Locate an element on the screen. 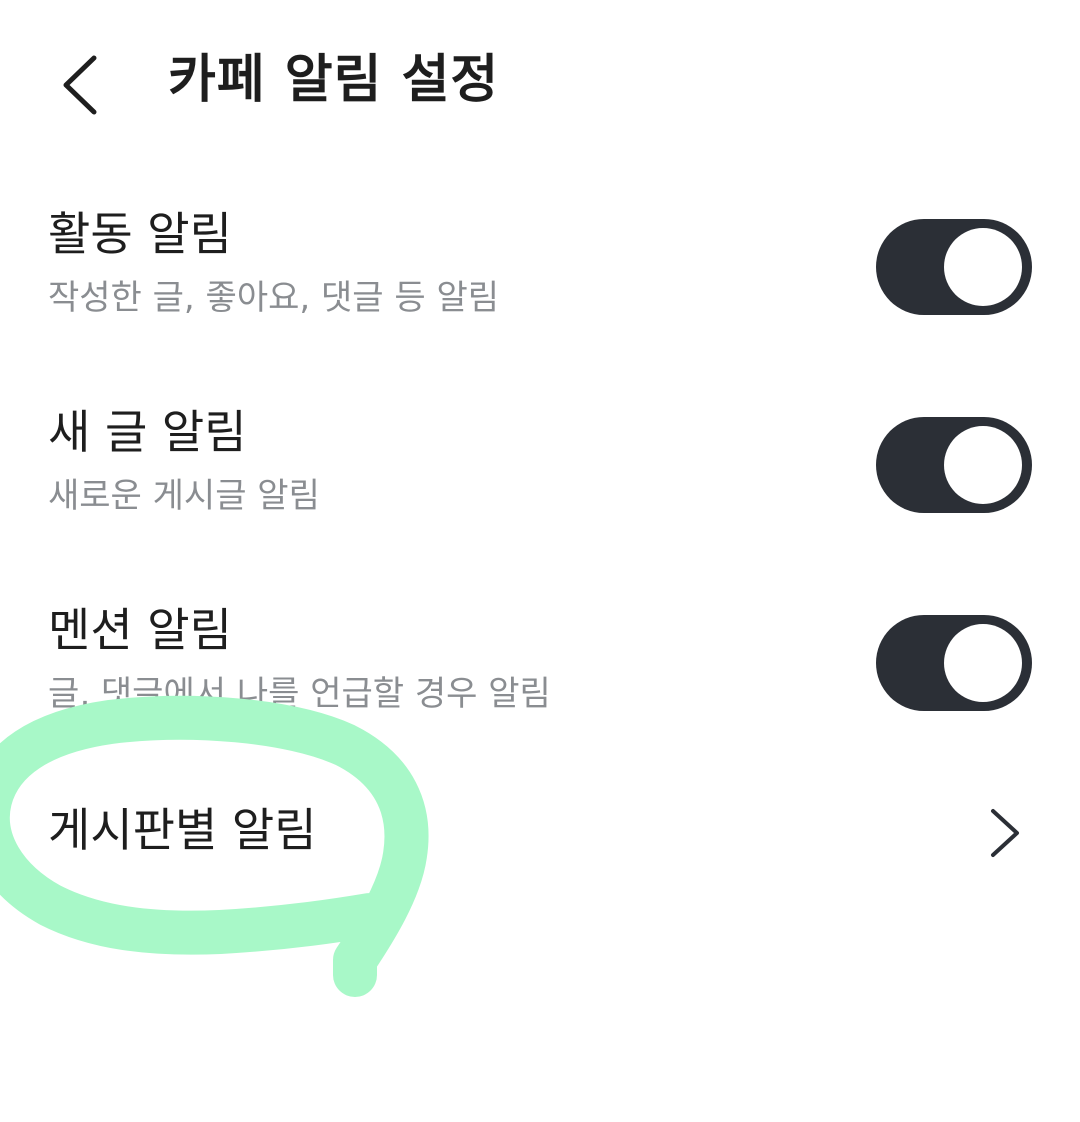 This screenshot has width=1080, height=1122. setting-description: 작성한 글, 좋아요, 댓글 등 알림 is located at coordinates (274, 298).